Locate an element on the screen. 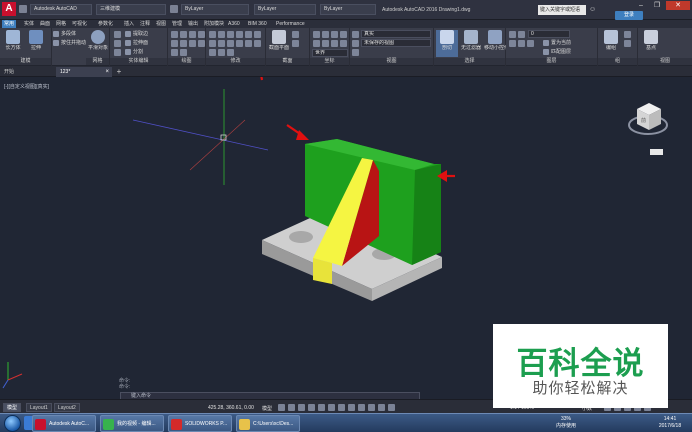  layer-properties-icon is located at coordinates (512, 34).